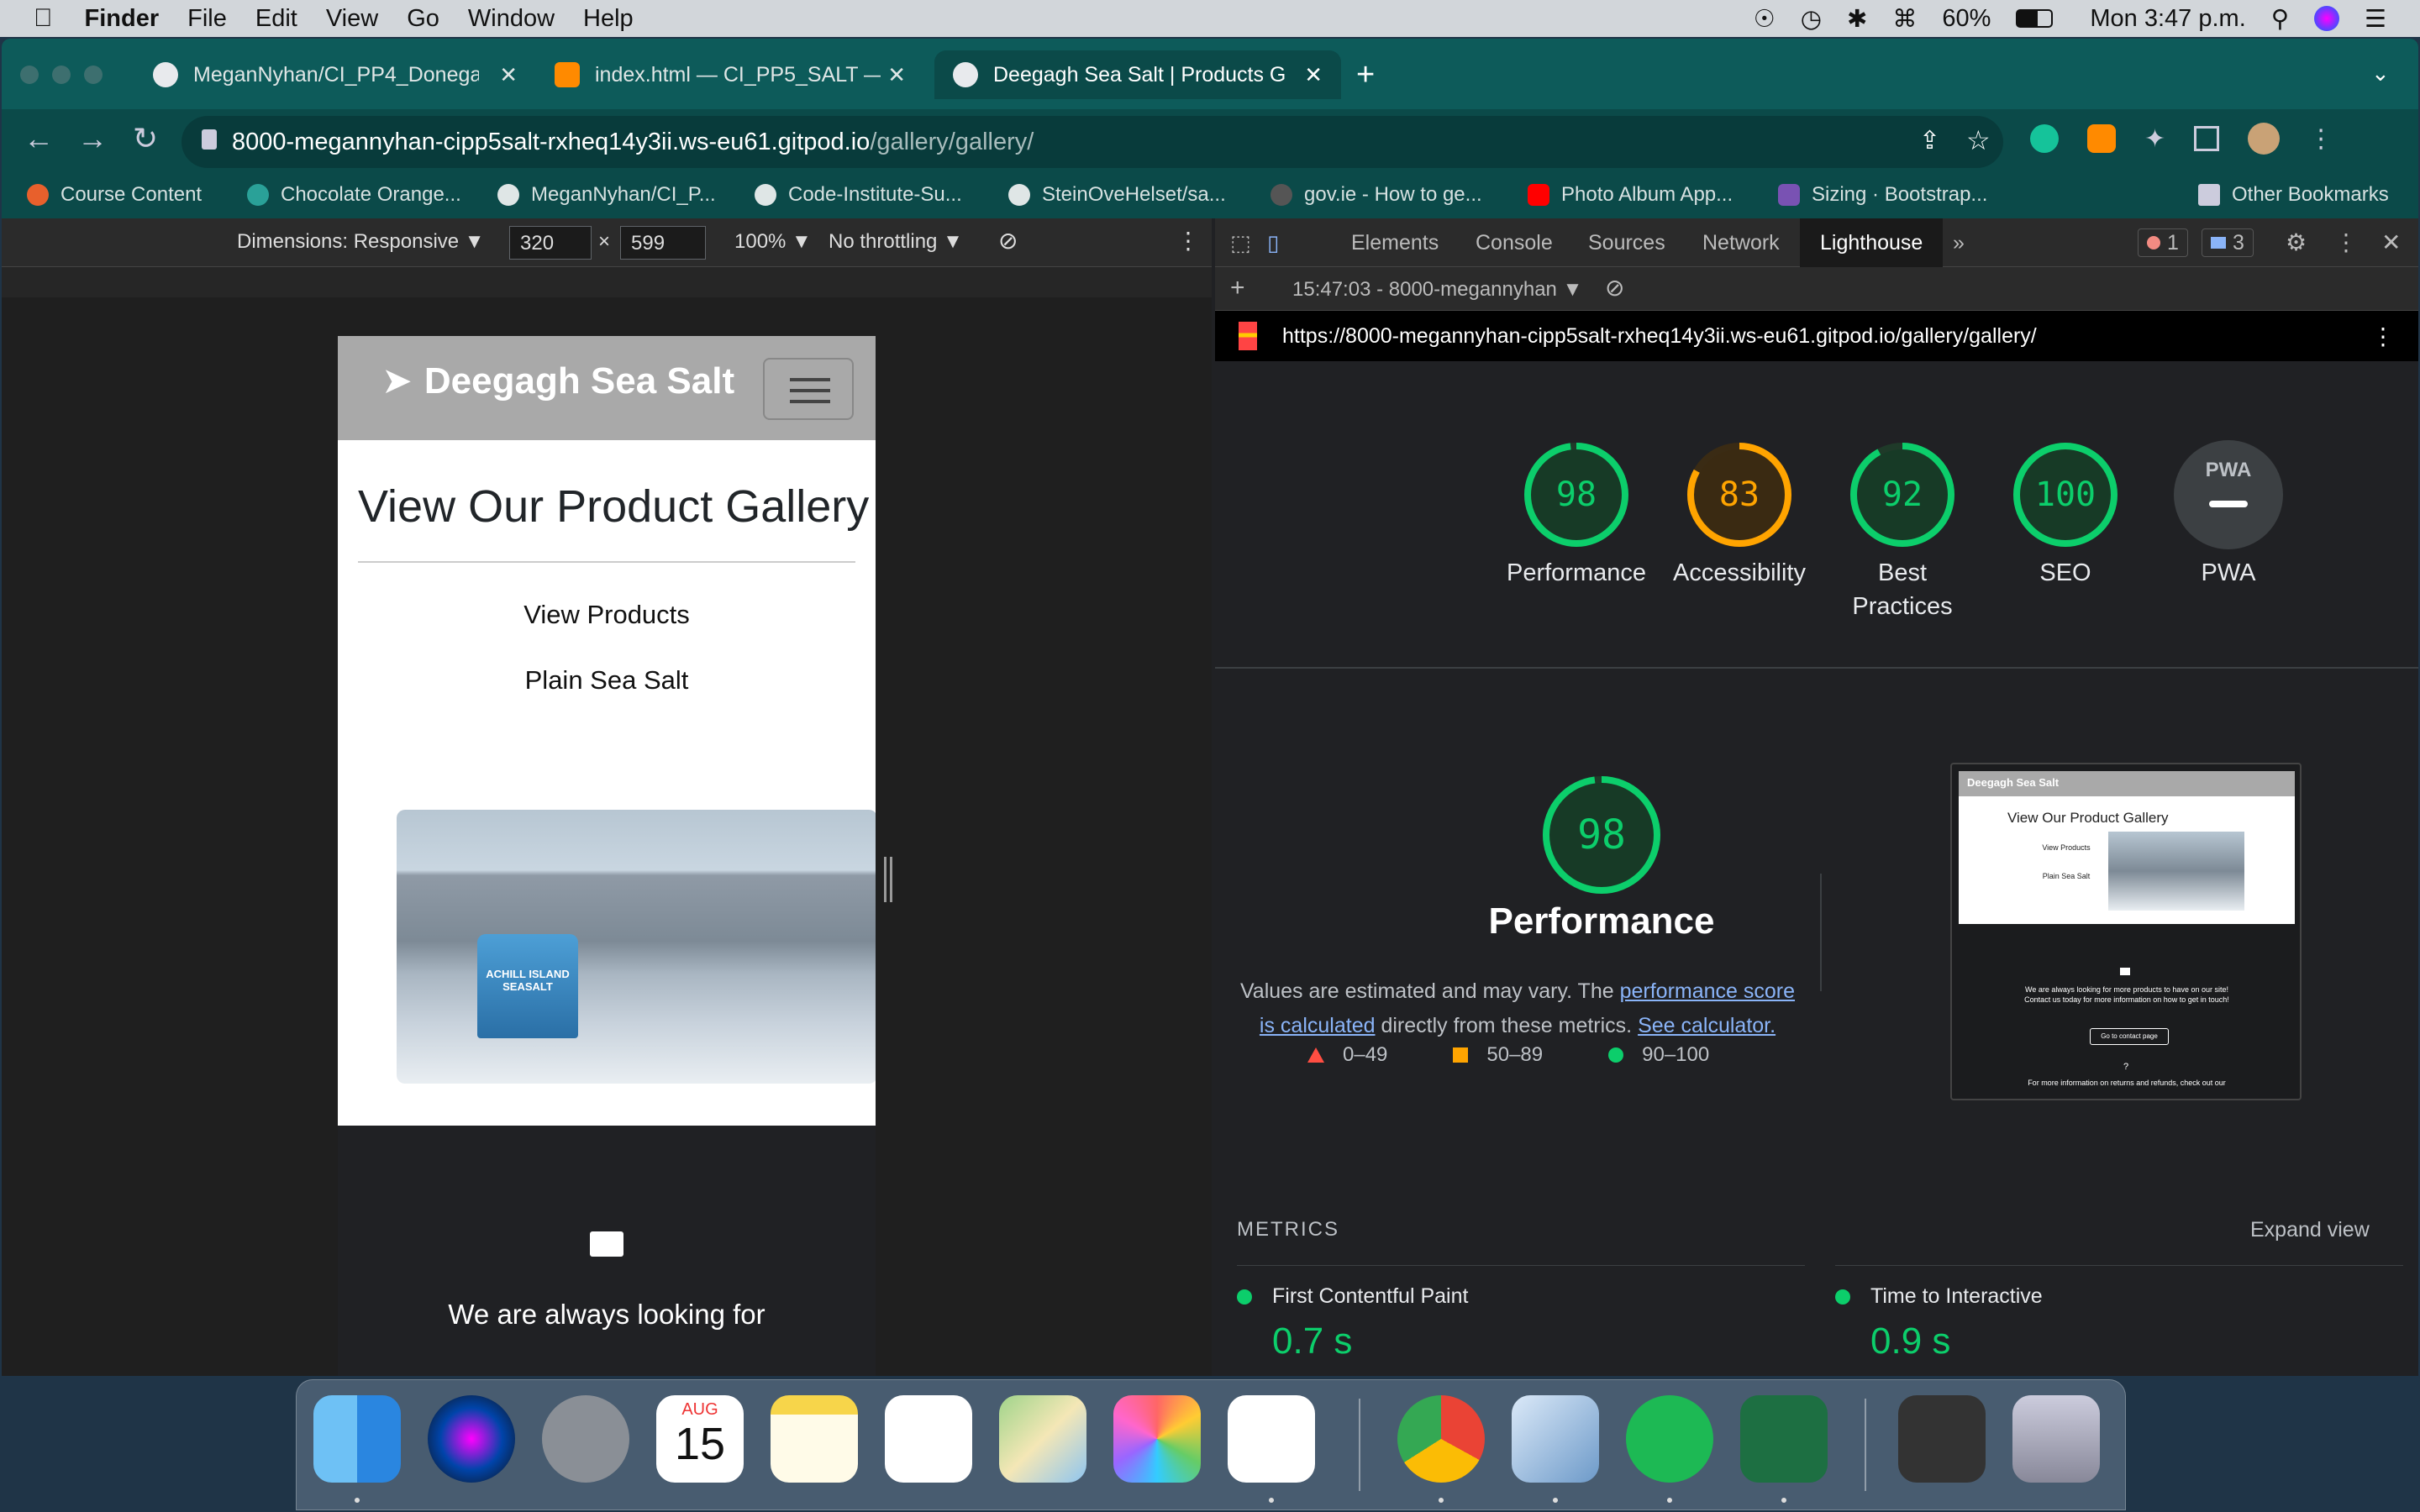 This screenshot has height=1512, width=2420. Describe the element at coordinates (2163, 242) in the screenshot. I see `error-count-badge: 1` at that location.